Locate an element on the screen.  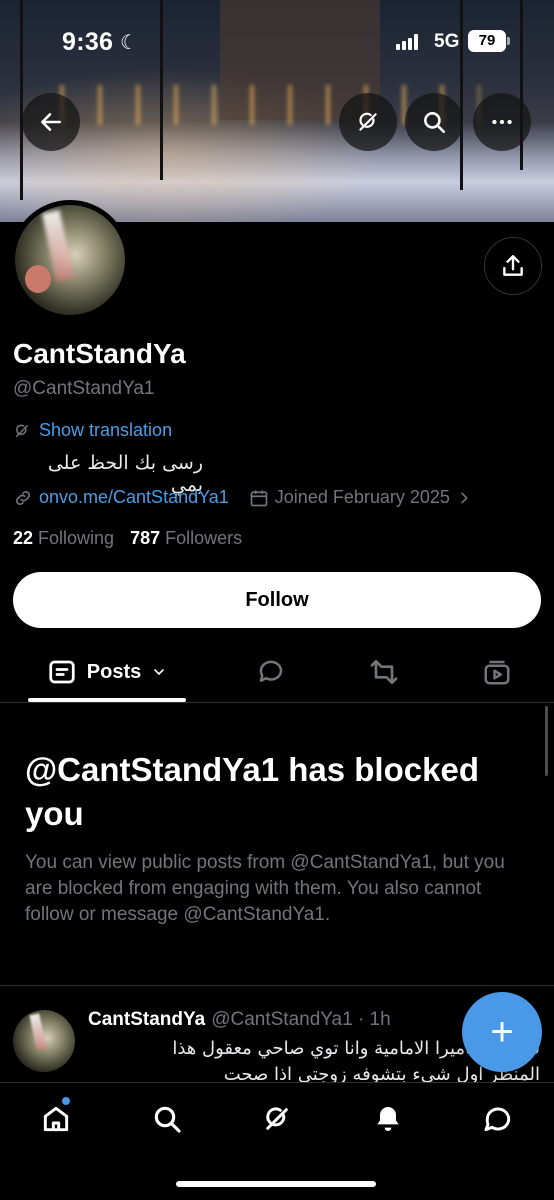
nav-messages is located at coordinates (498, 1119).